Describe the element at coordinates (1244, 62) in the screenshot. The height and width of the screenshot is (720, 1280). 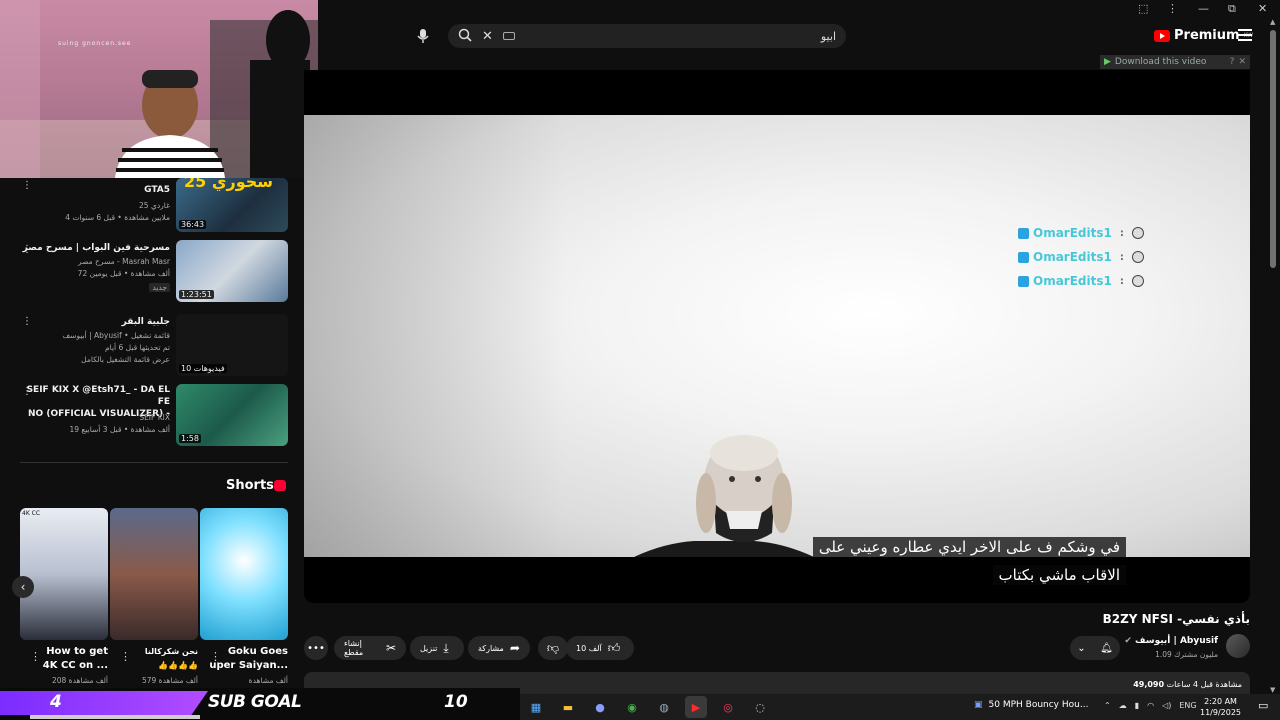
I see `close-icon: ✕` at that location.